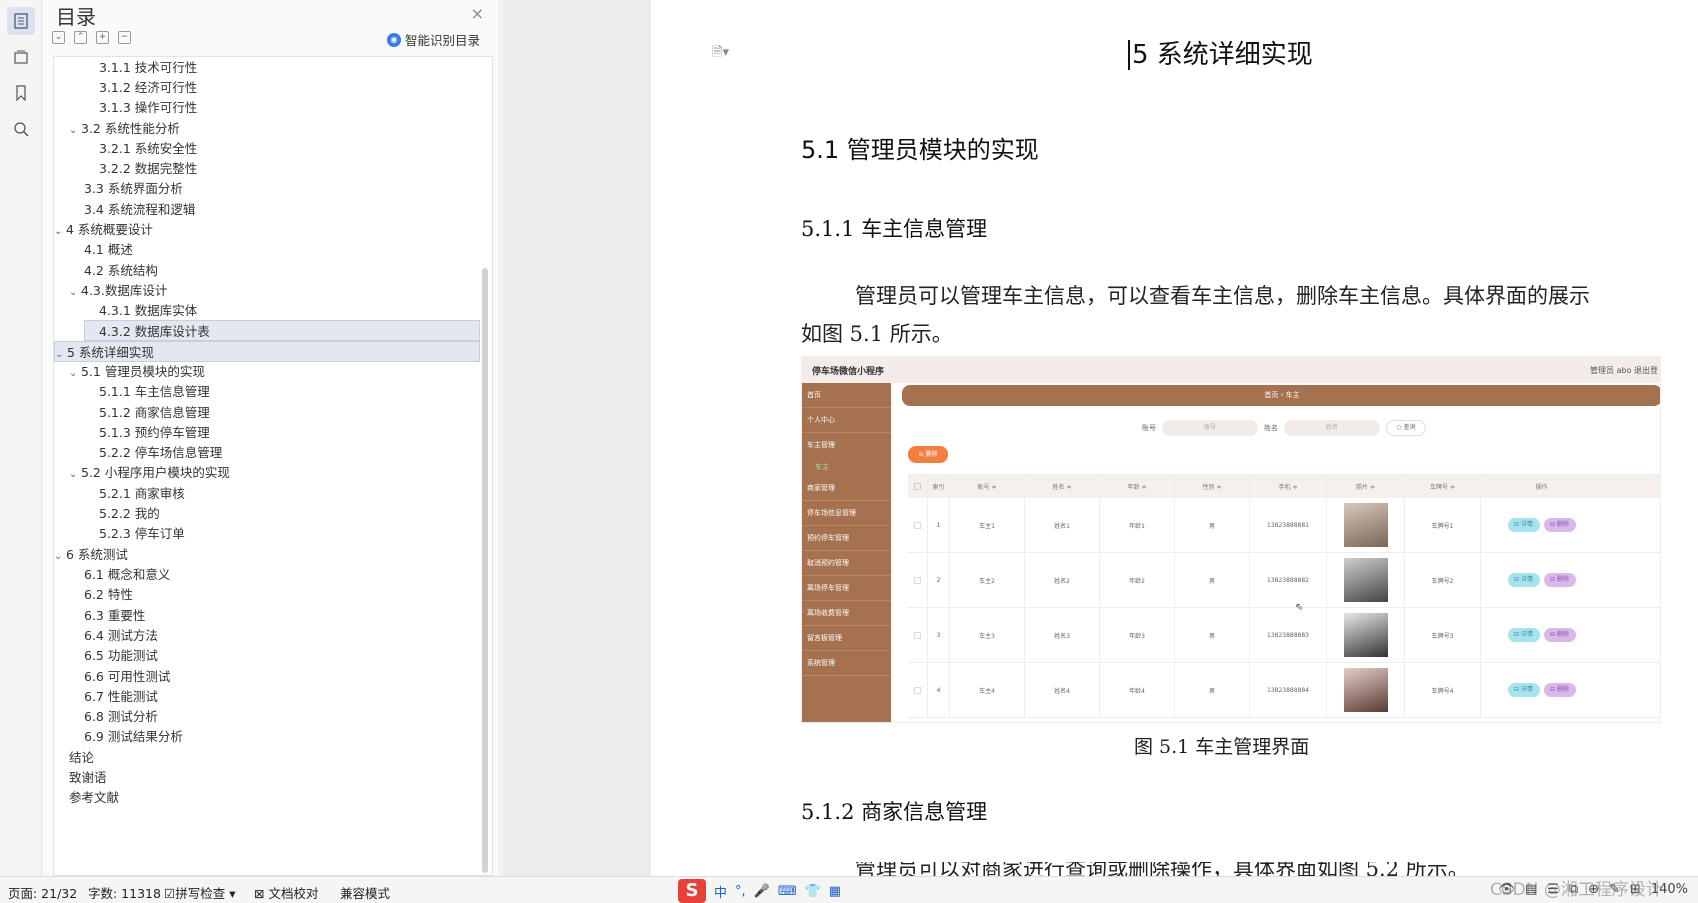 The width and height of the screenshot is (1698, 903). I want to click on toc-item: 6.4 测试方法, so click(121, 635).